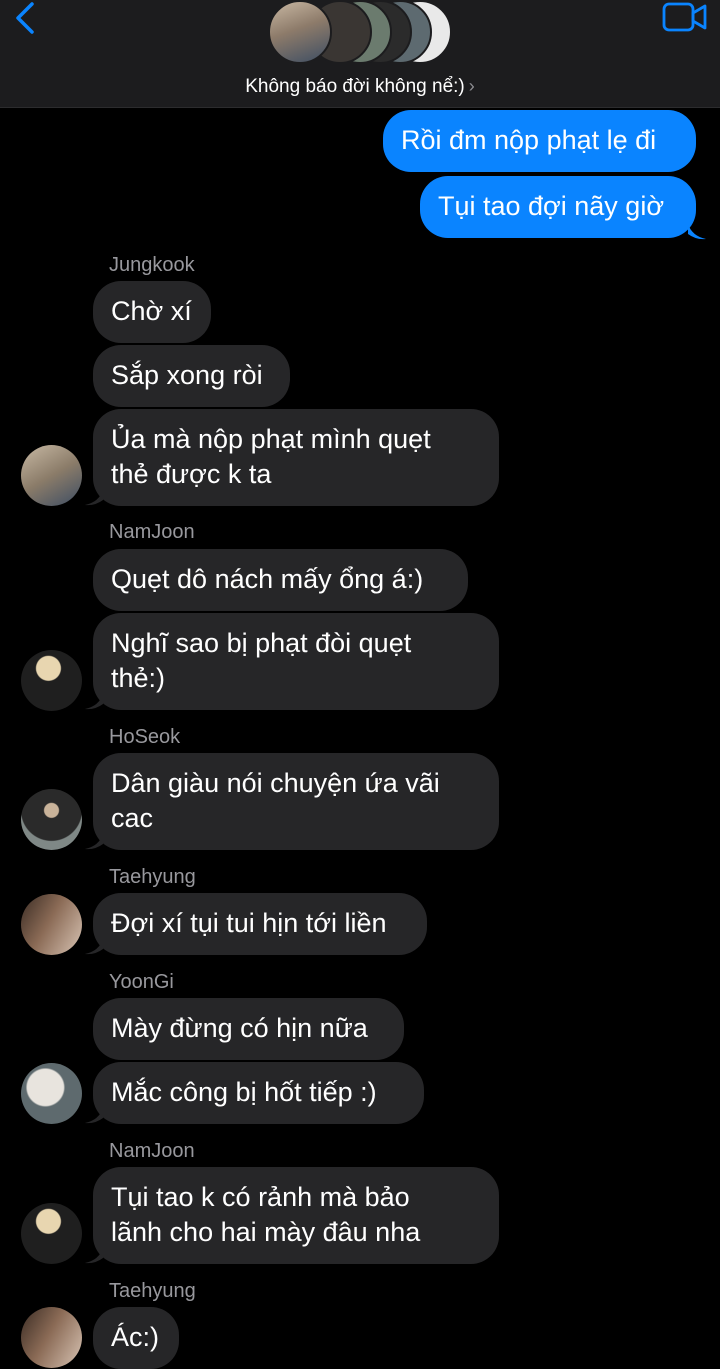  What do you see at coordinates (266, 1232) in the screenshot?
I see `message-text: lãnh cho hai mày đâu nha` at bounding box center [266, 1232].